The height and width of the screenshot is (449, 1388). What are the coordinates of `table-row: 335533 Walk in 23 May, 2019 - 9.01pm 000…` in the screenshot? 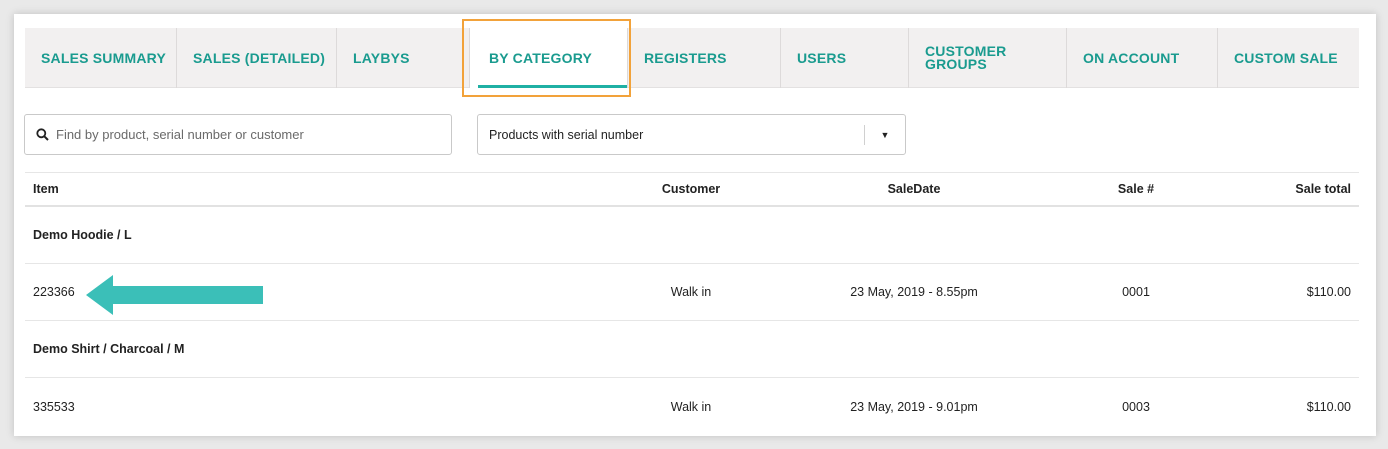 It's located at (692, 406).